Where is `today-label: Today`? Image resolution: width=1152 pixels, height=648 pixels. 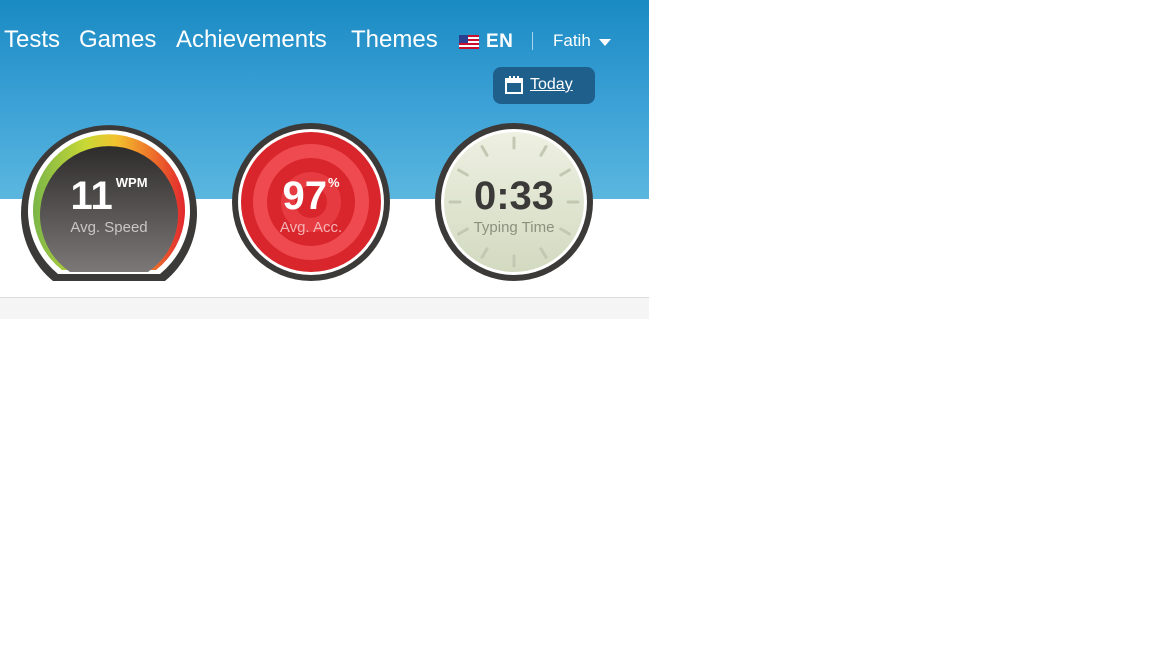 today-label: Today is located at coordinates (551, 84).